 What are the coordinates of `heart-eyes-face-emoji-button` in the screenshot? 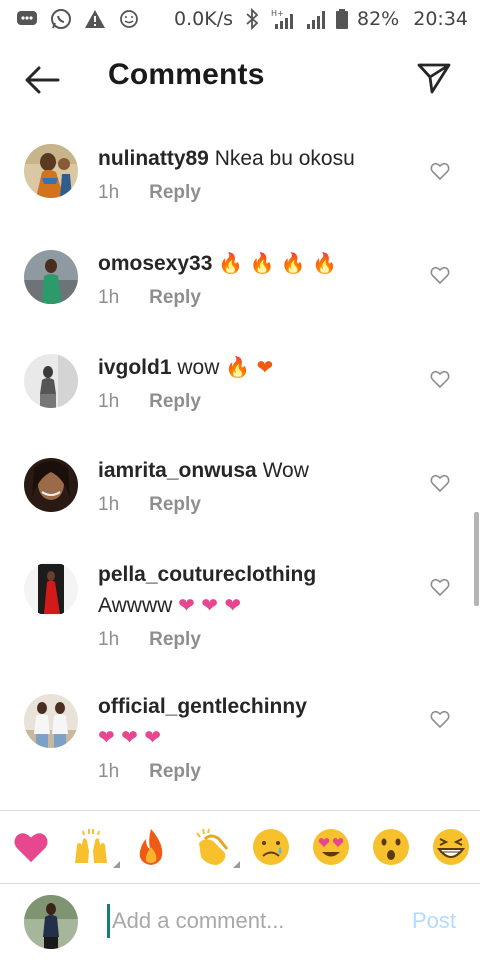 It's located at (331, 847).